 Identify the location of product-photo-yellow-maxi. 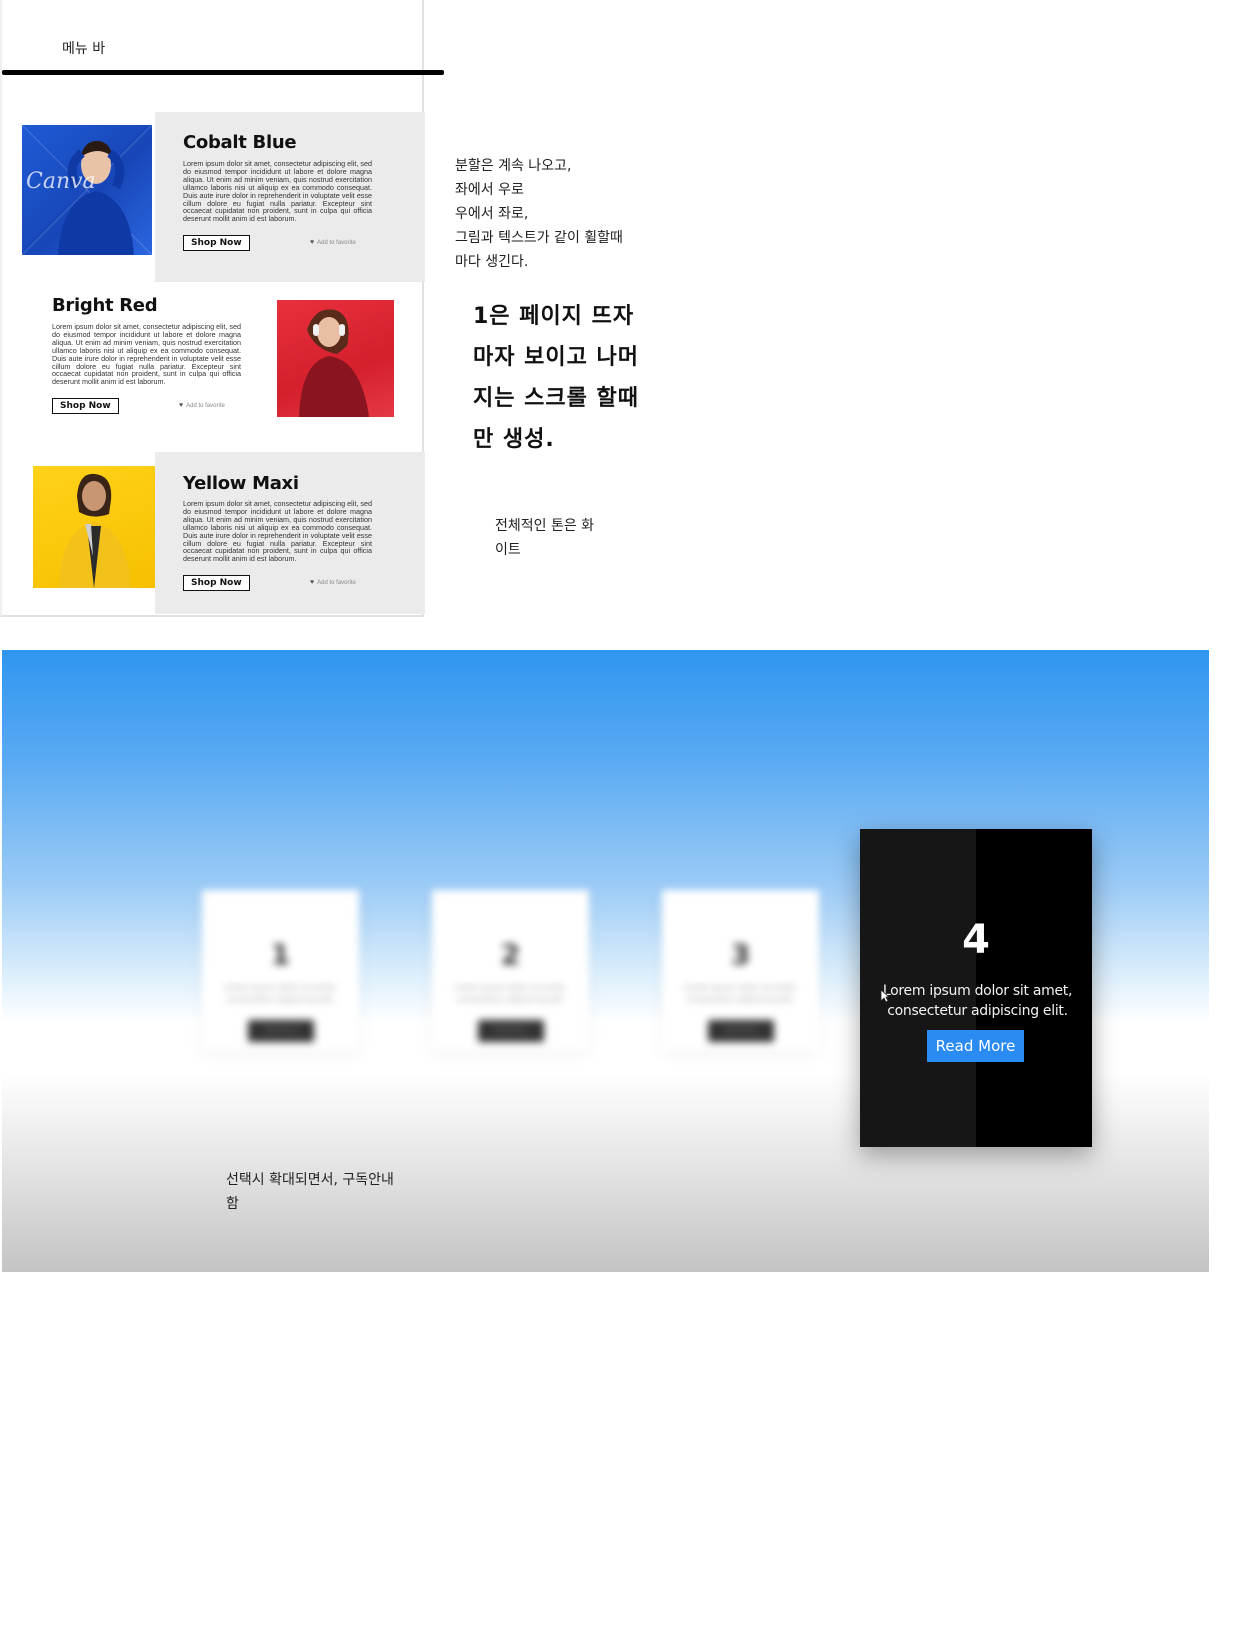
(94, 527).